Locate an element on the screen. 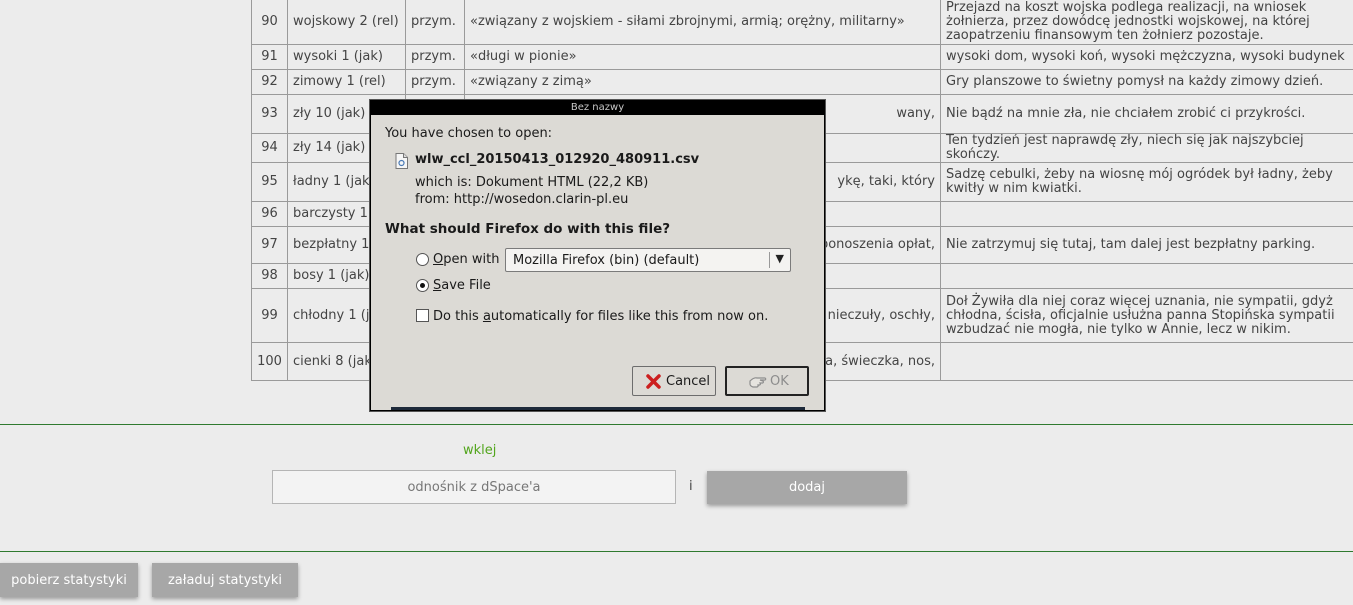 This screenshot has width=1353, height=605. open-with-app-select: Mozilla Firefox (bin) (default) ▼ is located at coordinates (648, 260).